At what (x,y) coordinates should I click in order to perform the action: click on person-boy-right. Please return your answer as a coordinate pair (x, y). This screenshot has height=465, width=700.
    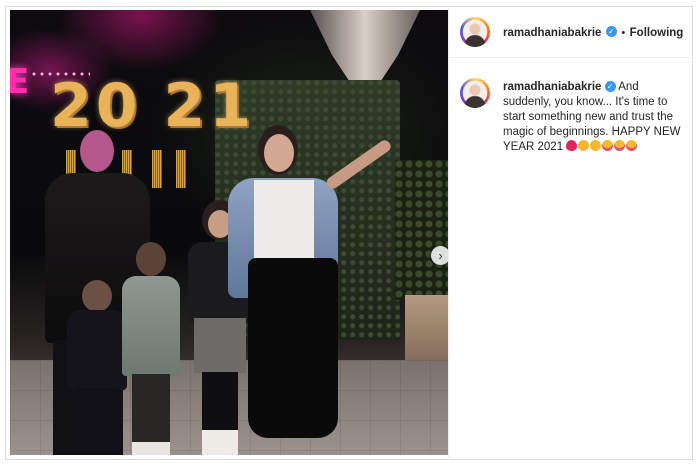
    Looking at the image, I should click on (152, 348).